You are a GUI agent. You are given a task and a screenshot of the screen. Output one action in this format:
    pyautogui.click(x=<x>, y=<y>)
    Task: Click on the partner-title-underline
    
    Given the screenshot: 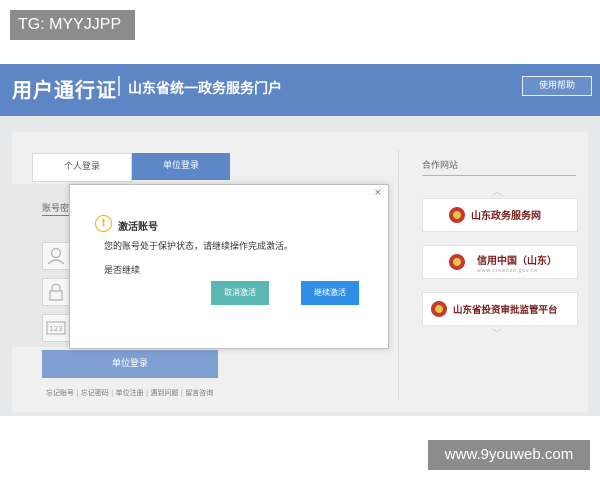 What is the action you would take?
    pyautogui.click(x=499, y=175)
    